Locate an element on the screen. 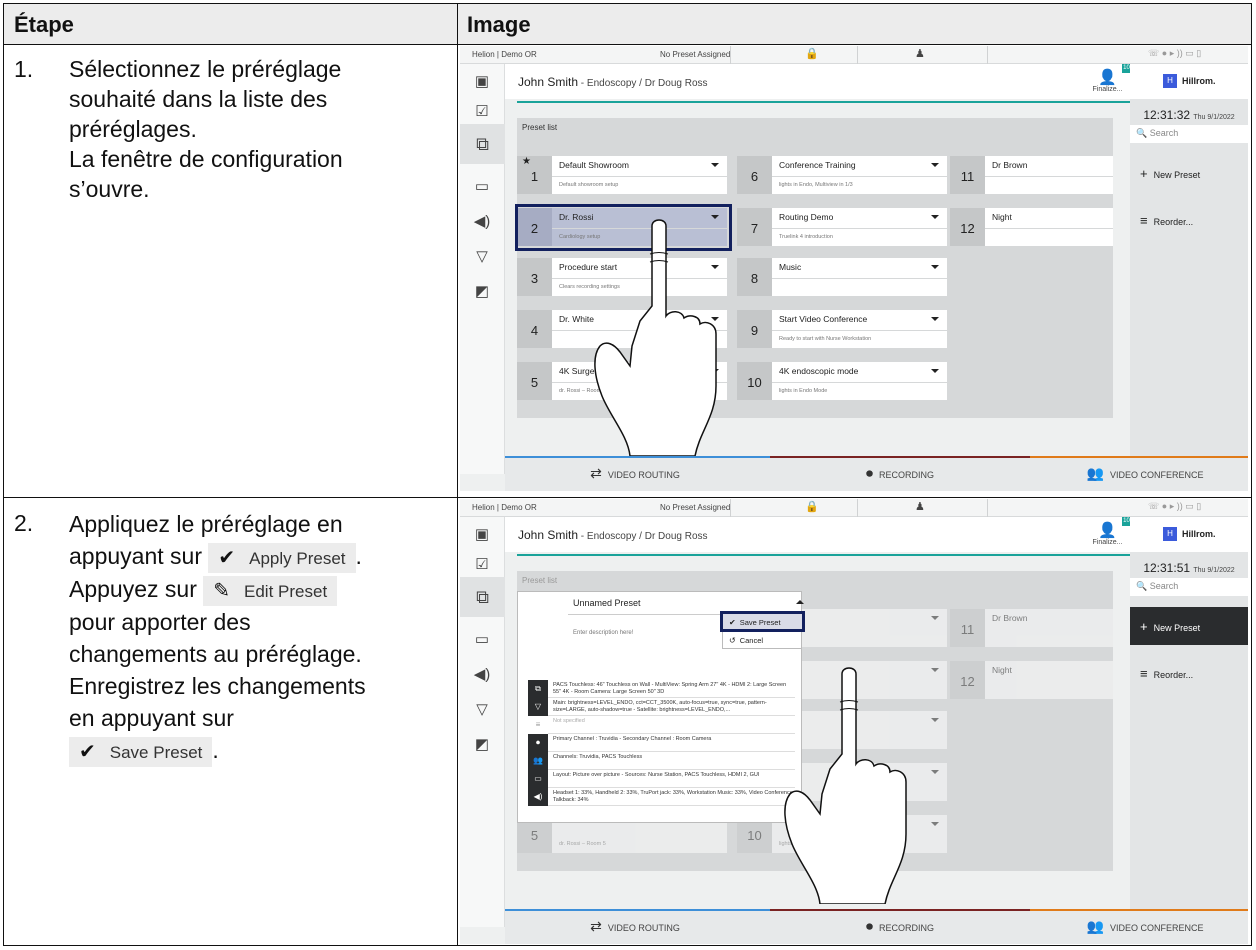  display-routing-icon: ⧉ is located at coordinates (538, 689).